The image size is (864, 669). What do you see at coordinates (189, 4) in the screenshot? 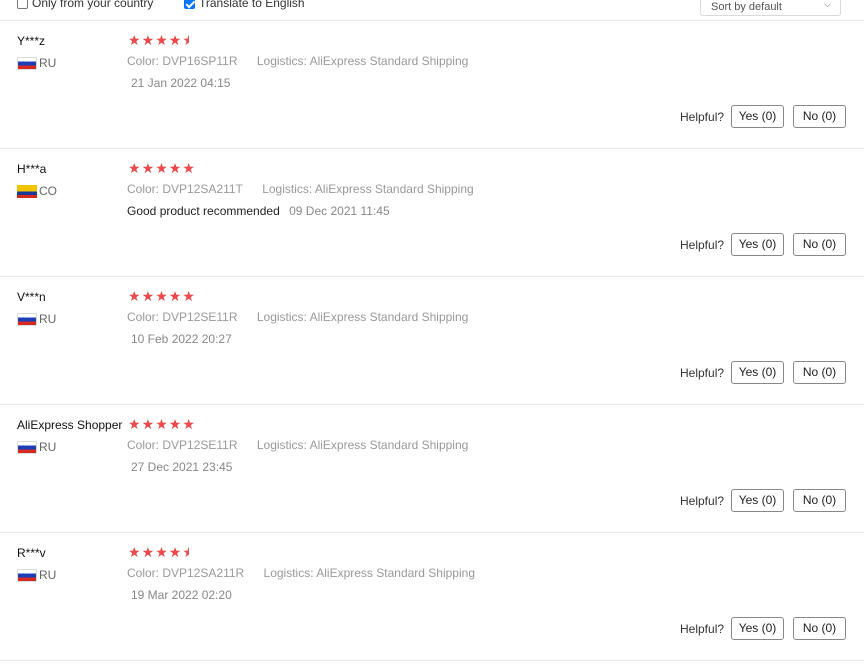
I see `translate-to-english-checkbox-box` at bounding box center [189, 4].